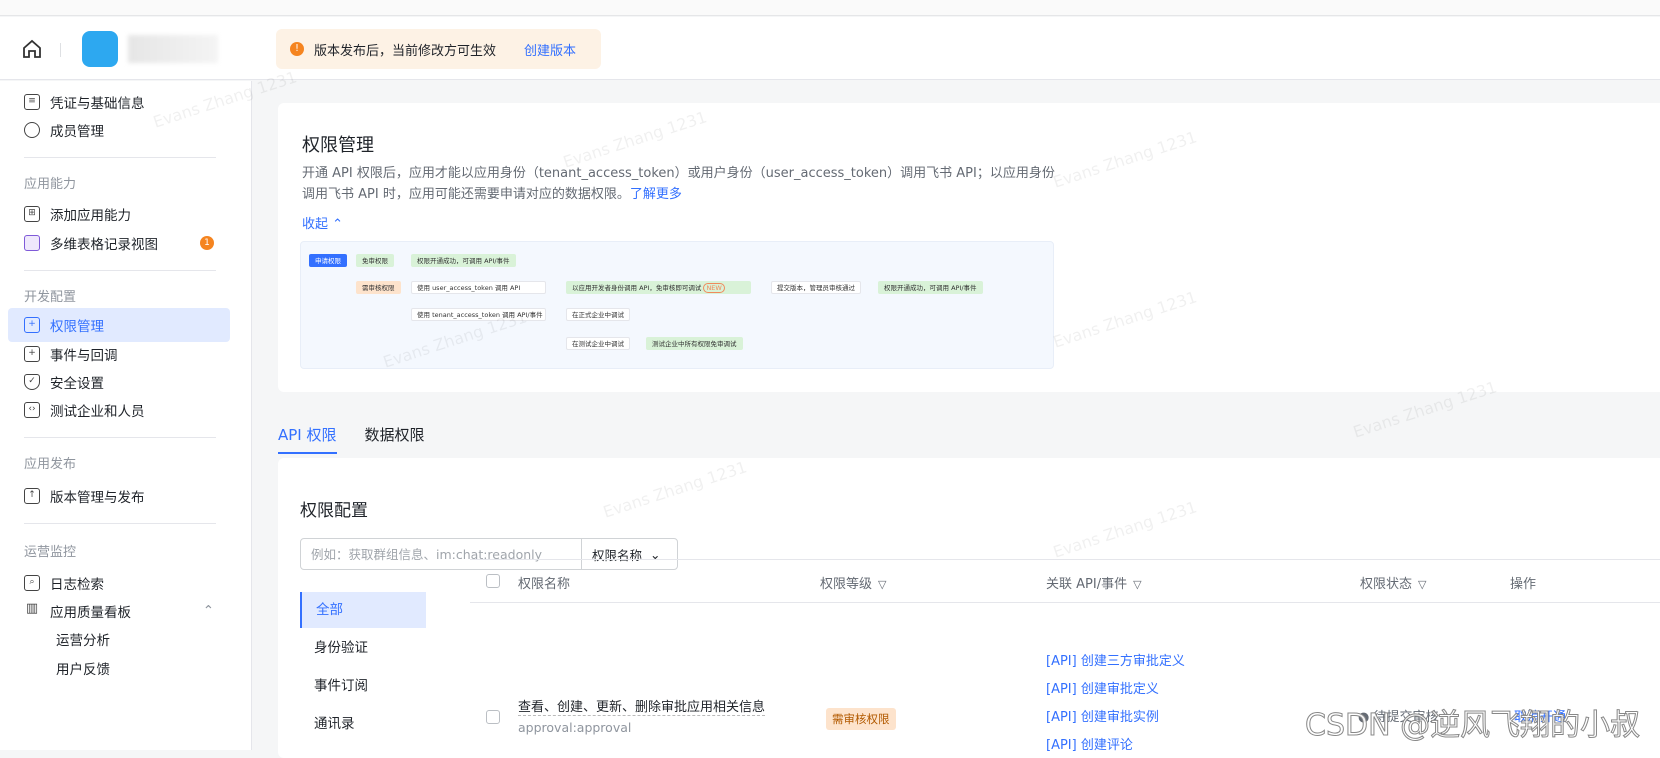  What do you see at coordinates (493, 581) in the screenshot?
I see `select-all-checkbox` at bounding box center [493, 581].